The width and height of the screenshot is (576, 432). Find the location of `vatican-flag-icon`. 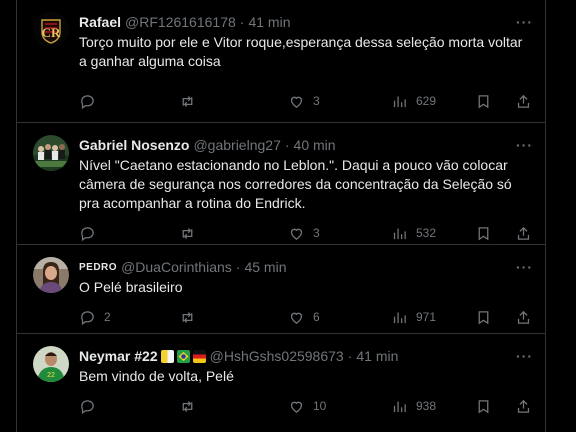

vatican-flag-icon is located at coordinates (167, 356).